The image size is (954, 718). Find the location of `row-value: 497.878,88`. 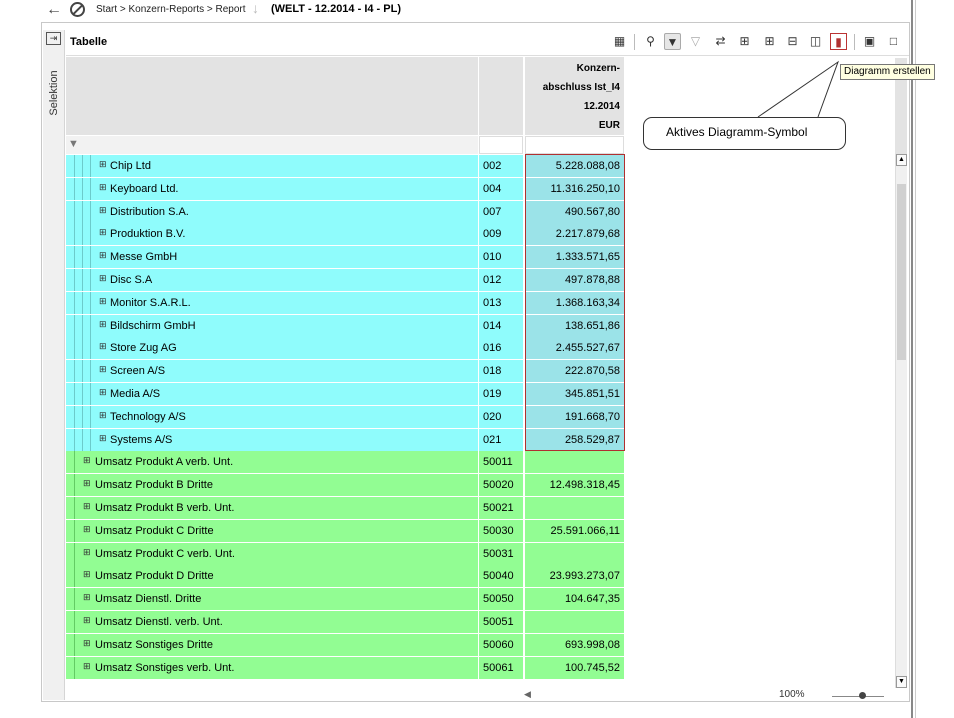

row-value: 497.878,88 is located at coordinates (574, 280).